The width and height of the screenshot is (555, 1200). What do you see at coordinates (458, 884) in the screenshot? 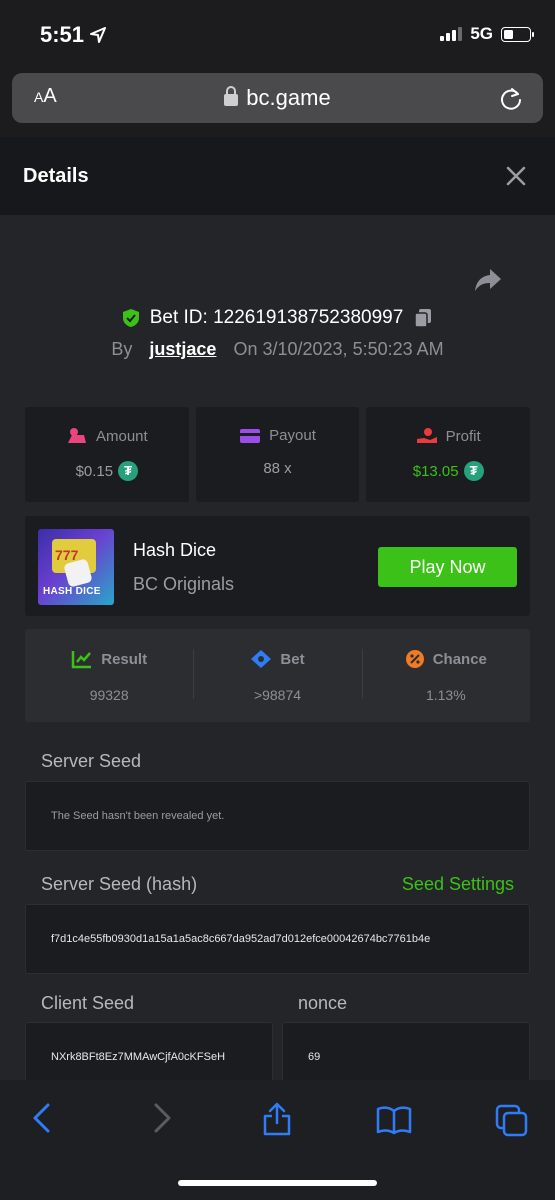
I see `seed-settings-link: Seed Settings` at bounding box center [458, 884].